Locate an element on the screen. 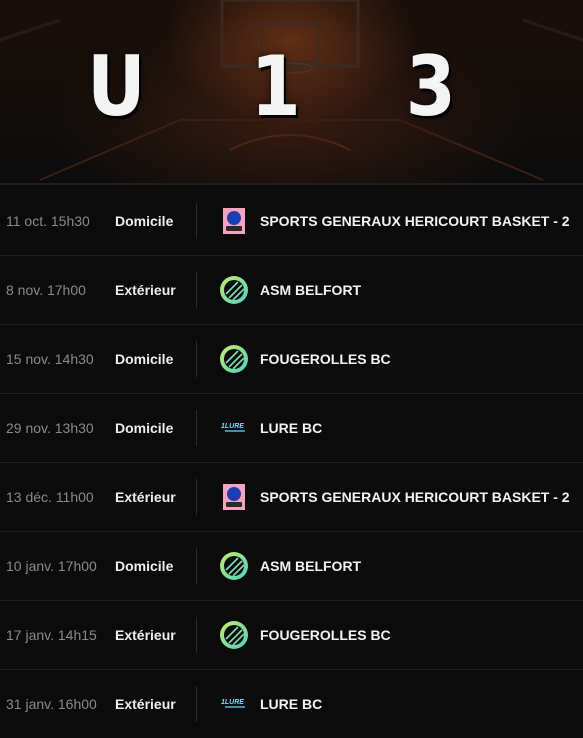  match-row: 29 nov. 13h30 Domicile 1LURE LURE BC is located at coordinates (291, 428).